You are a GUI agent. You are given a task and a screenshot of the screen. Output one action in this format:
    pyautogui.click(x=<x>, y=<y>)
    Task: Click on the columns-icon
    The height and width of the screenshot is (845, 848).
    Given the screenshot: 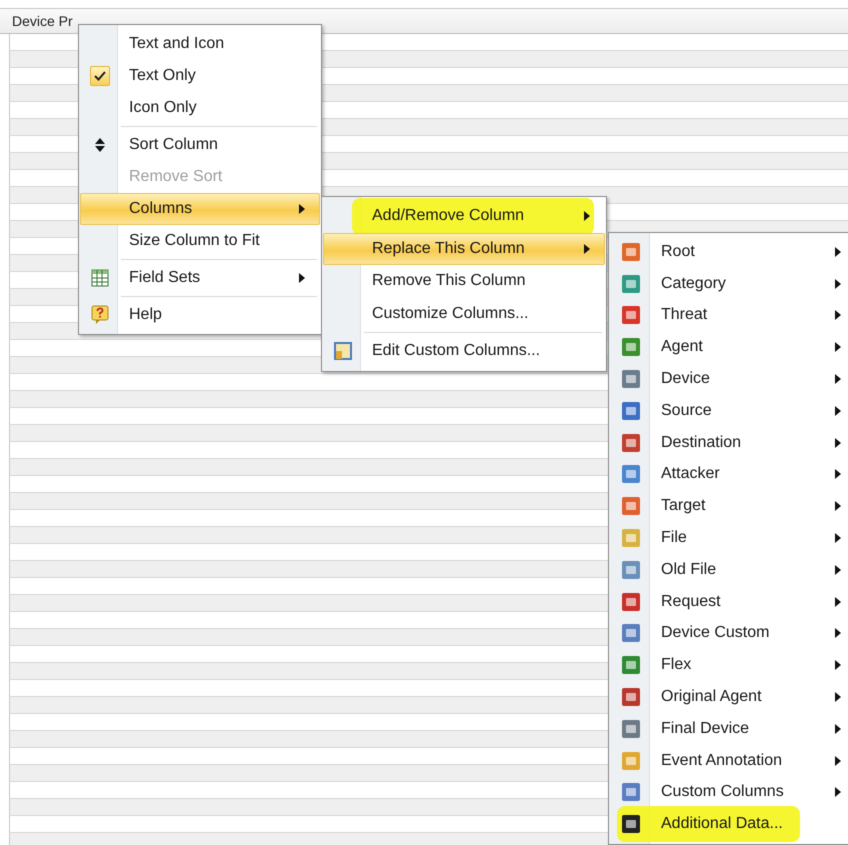 What is the action you would take?
    pyautogui.click(x=343, y=351)
    